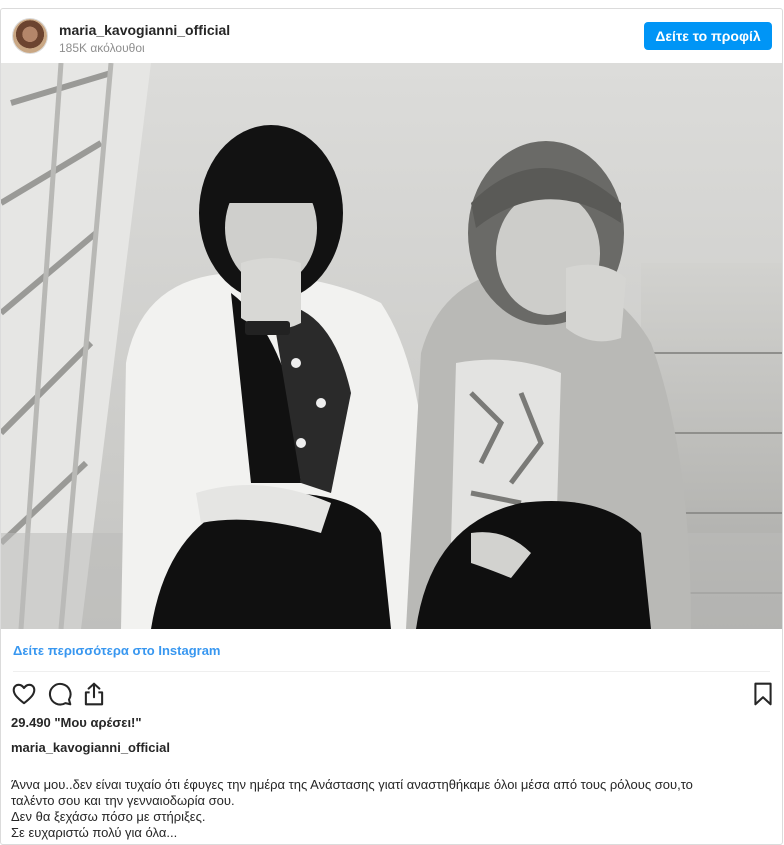 The width and height of the screenshot is (784, 845). Describe the element at coordinates (144, 30) in the screenshot. I see `header-username: maria_kavogianni_official` at that location.